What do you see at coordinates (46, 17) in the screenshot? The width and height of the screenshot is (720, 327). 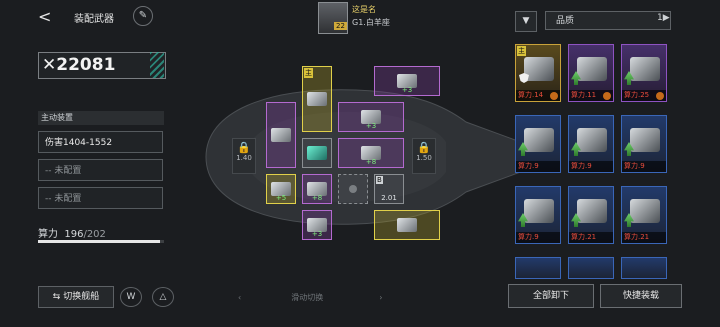 I see `back-button: <` at bounding box center [46, 17].